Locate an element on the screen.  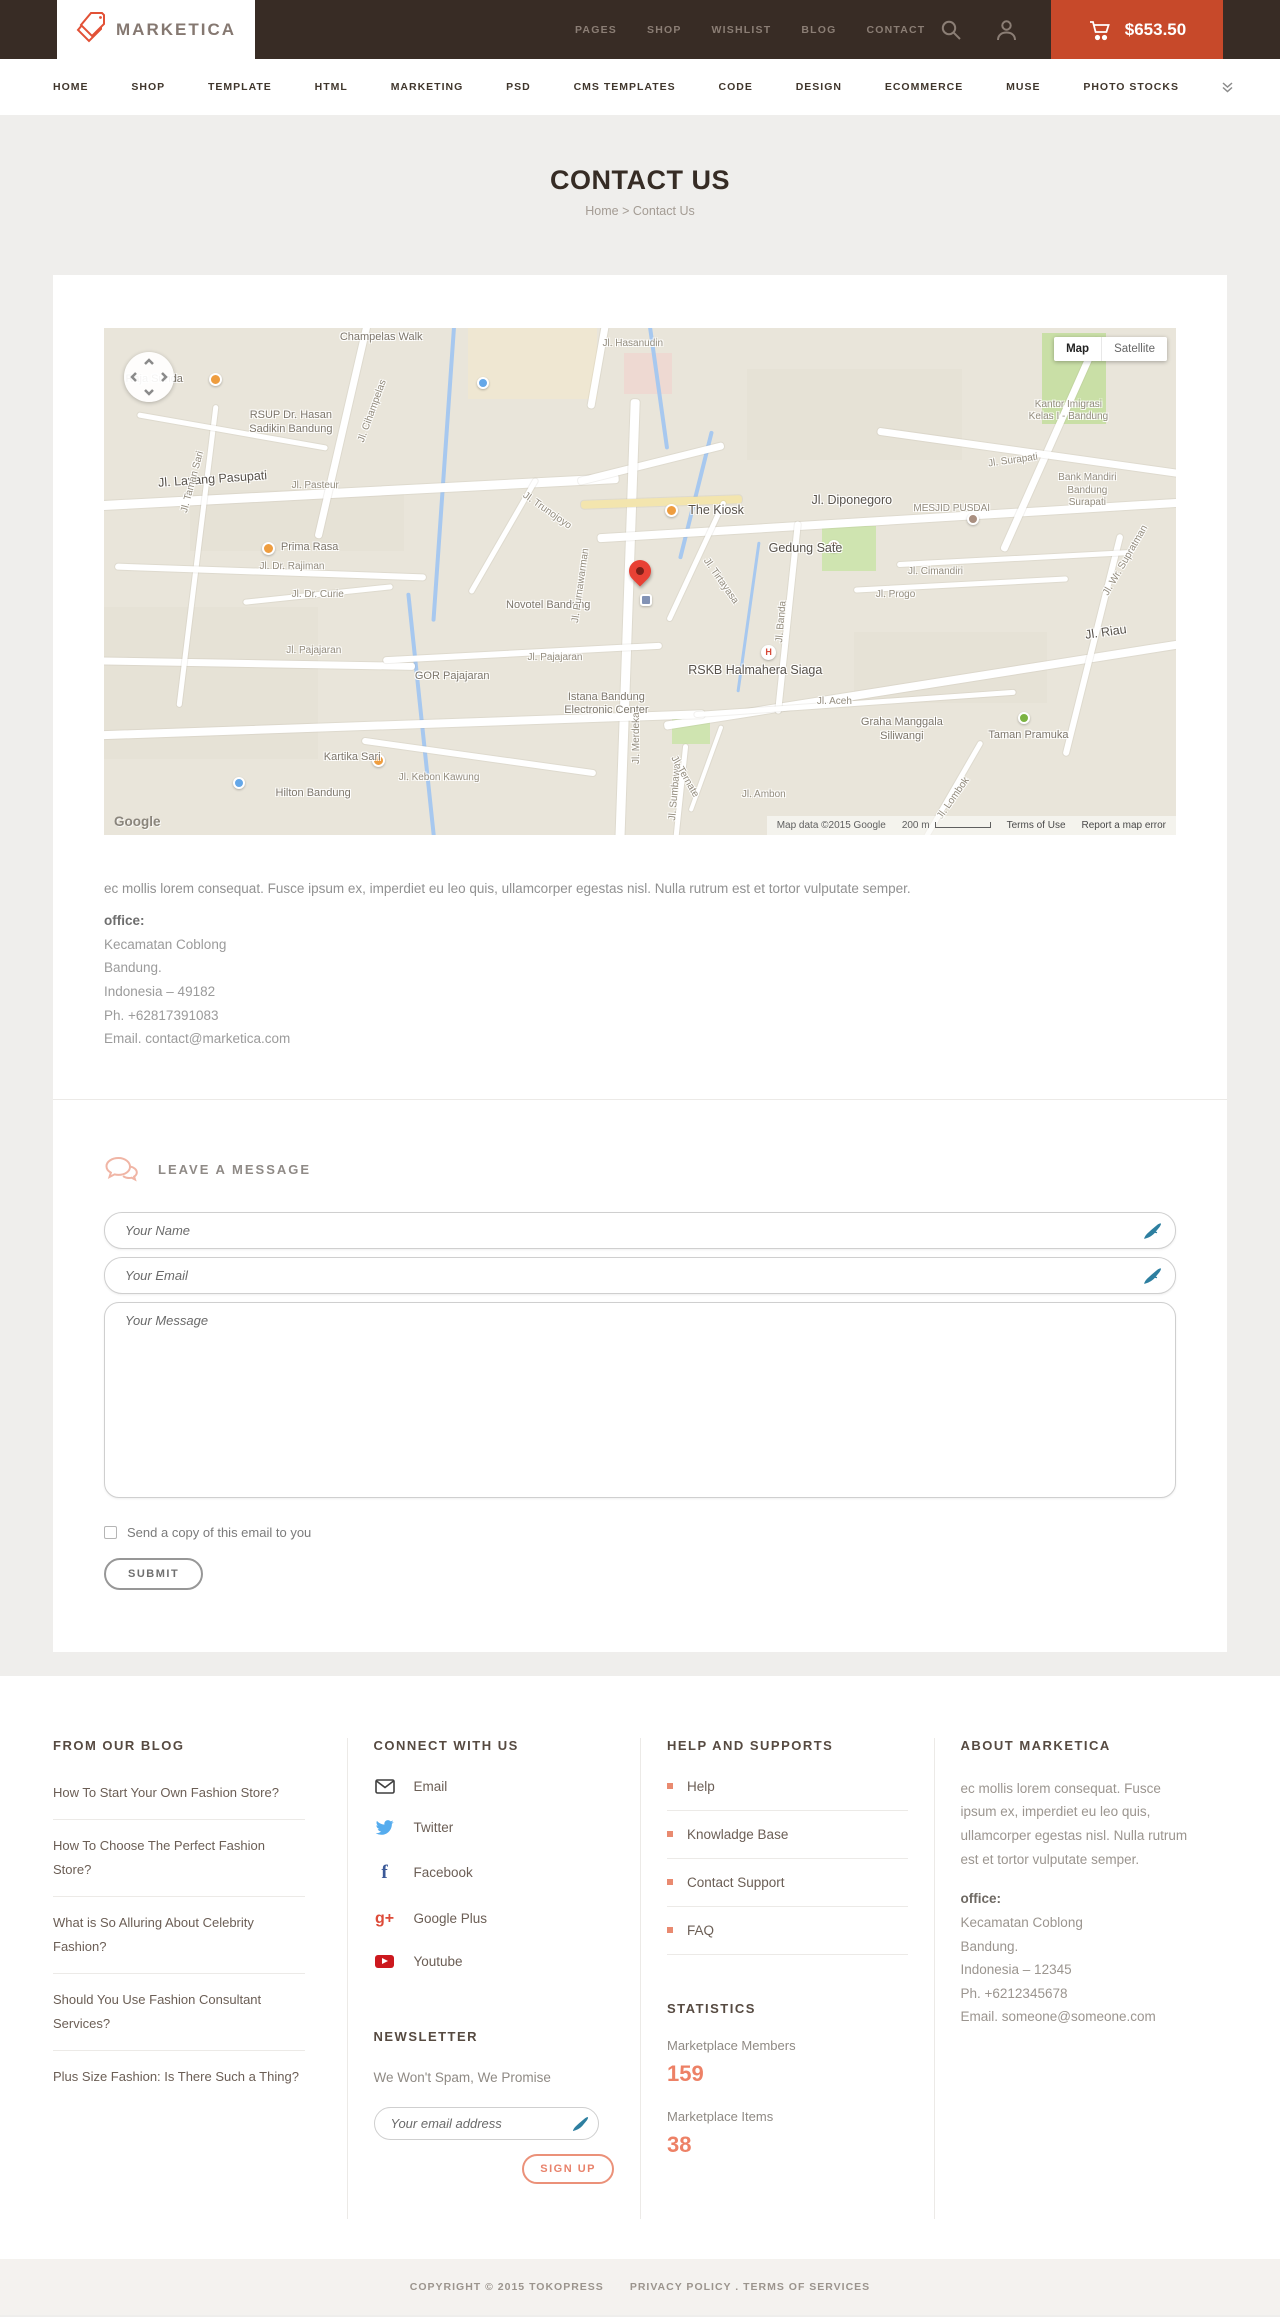
brand-logo: MARKETICA is located at coordinates (156, 29).